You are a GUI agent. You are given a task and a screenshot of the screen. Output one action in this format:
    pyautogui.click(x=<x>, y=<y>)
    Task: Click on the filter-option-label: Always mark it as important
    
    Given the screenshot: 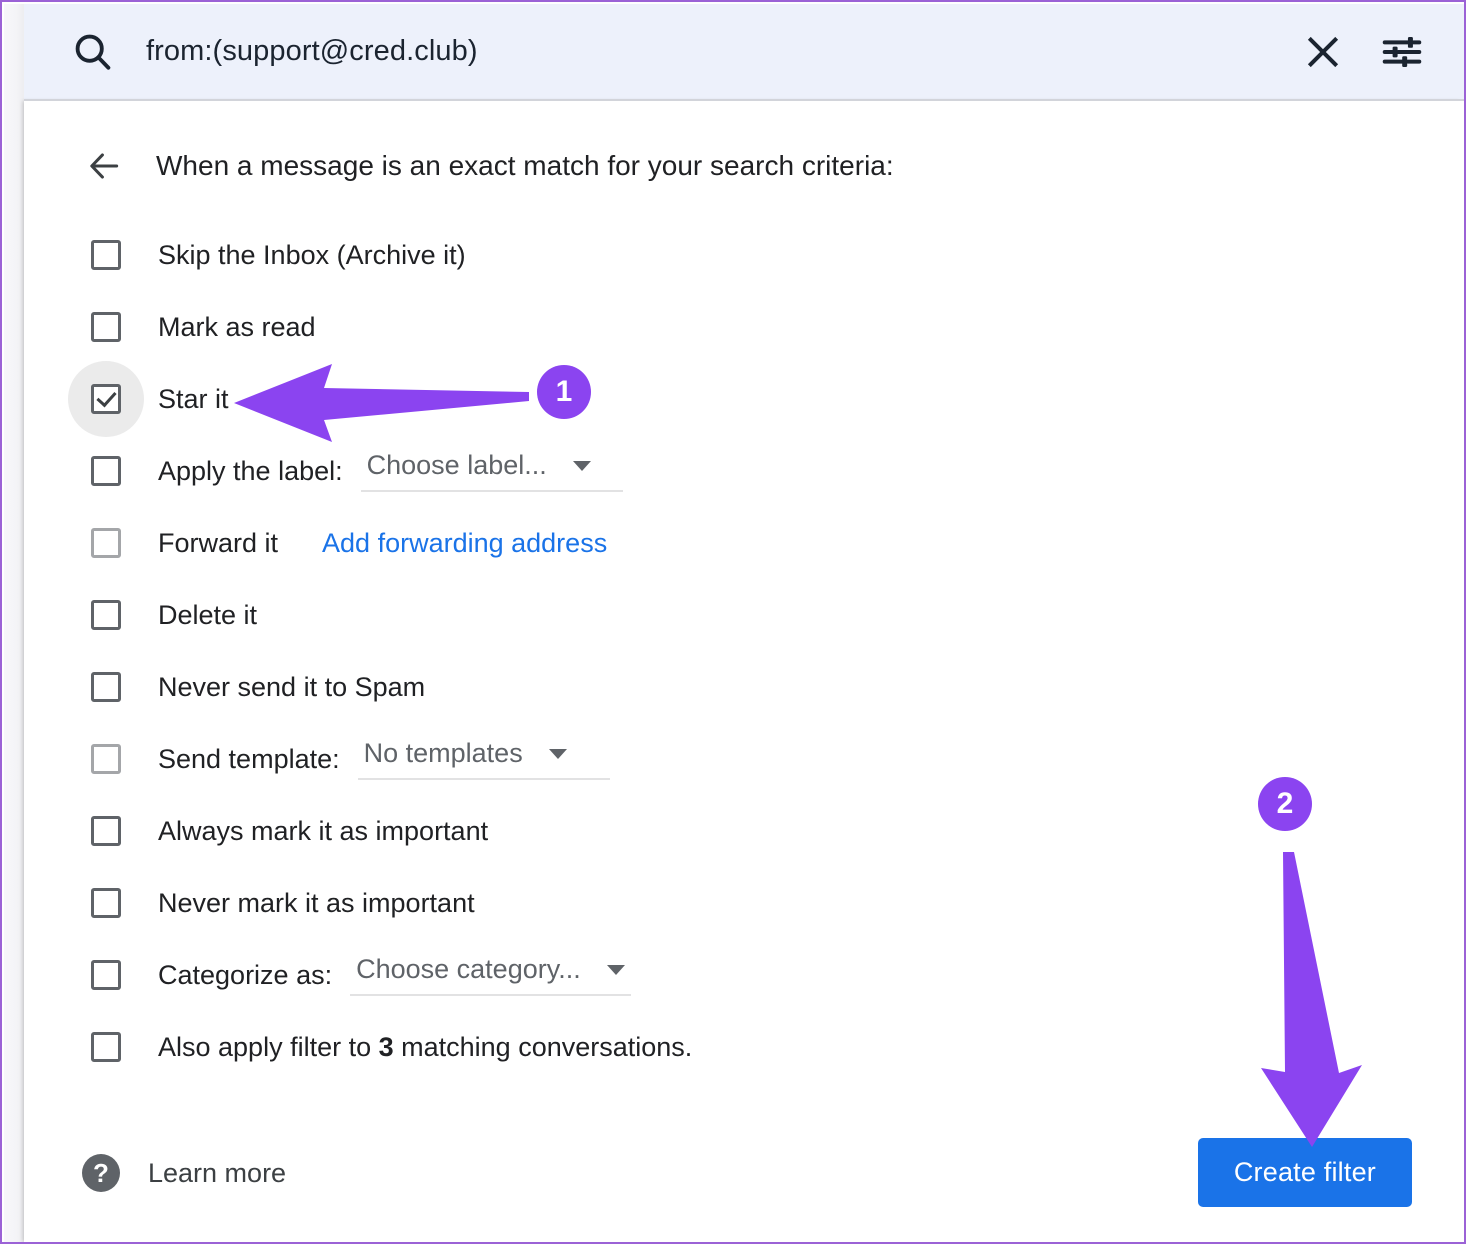 What is the action you would take?
    pyautogui.click(x=323, y=830)
    